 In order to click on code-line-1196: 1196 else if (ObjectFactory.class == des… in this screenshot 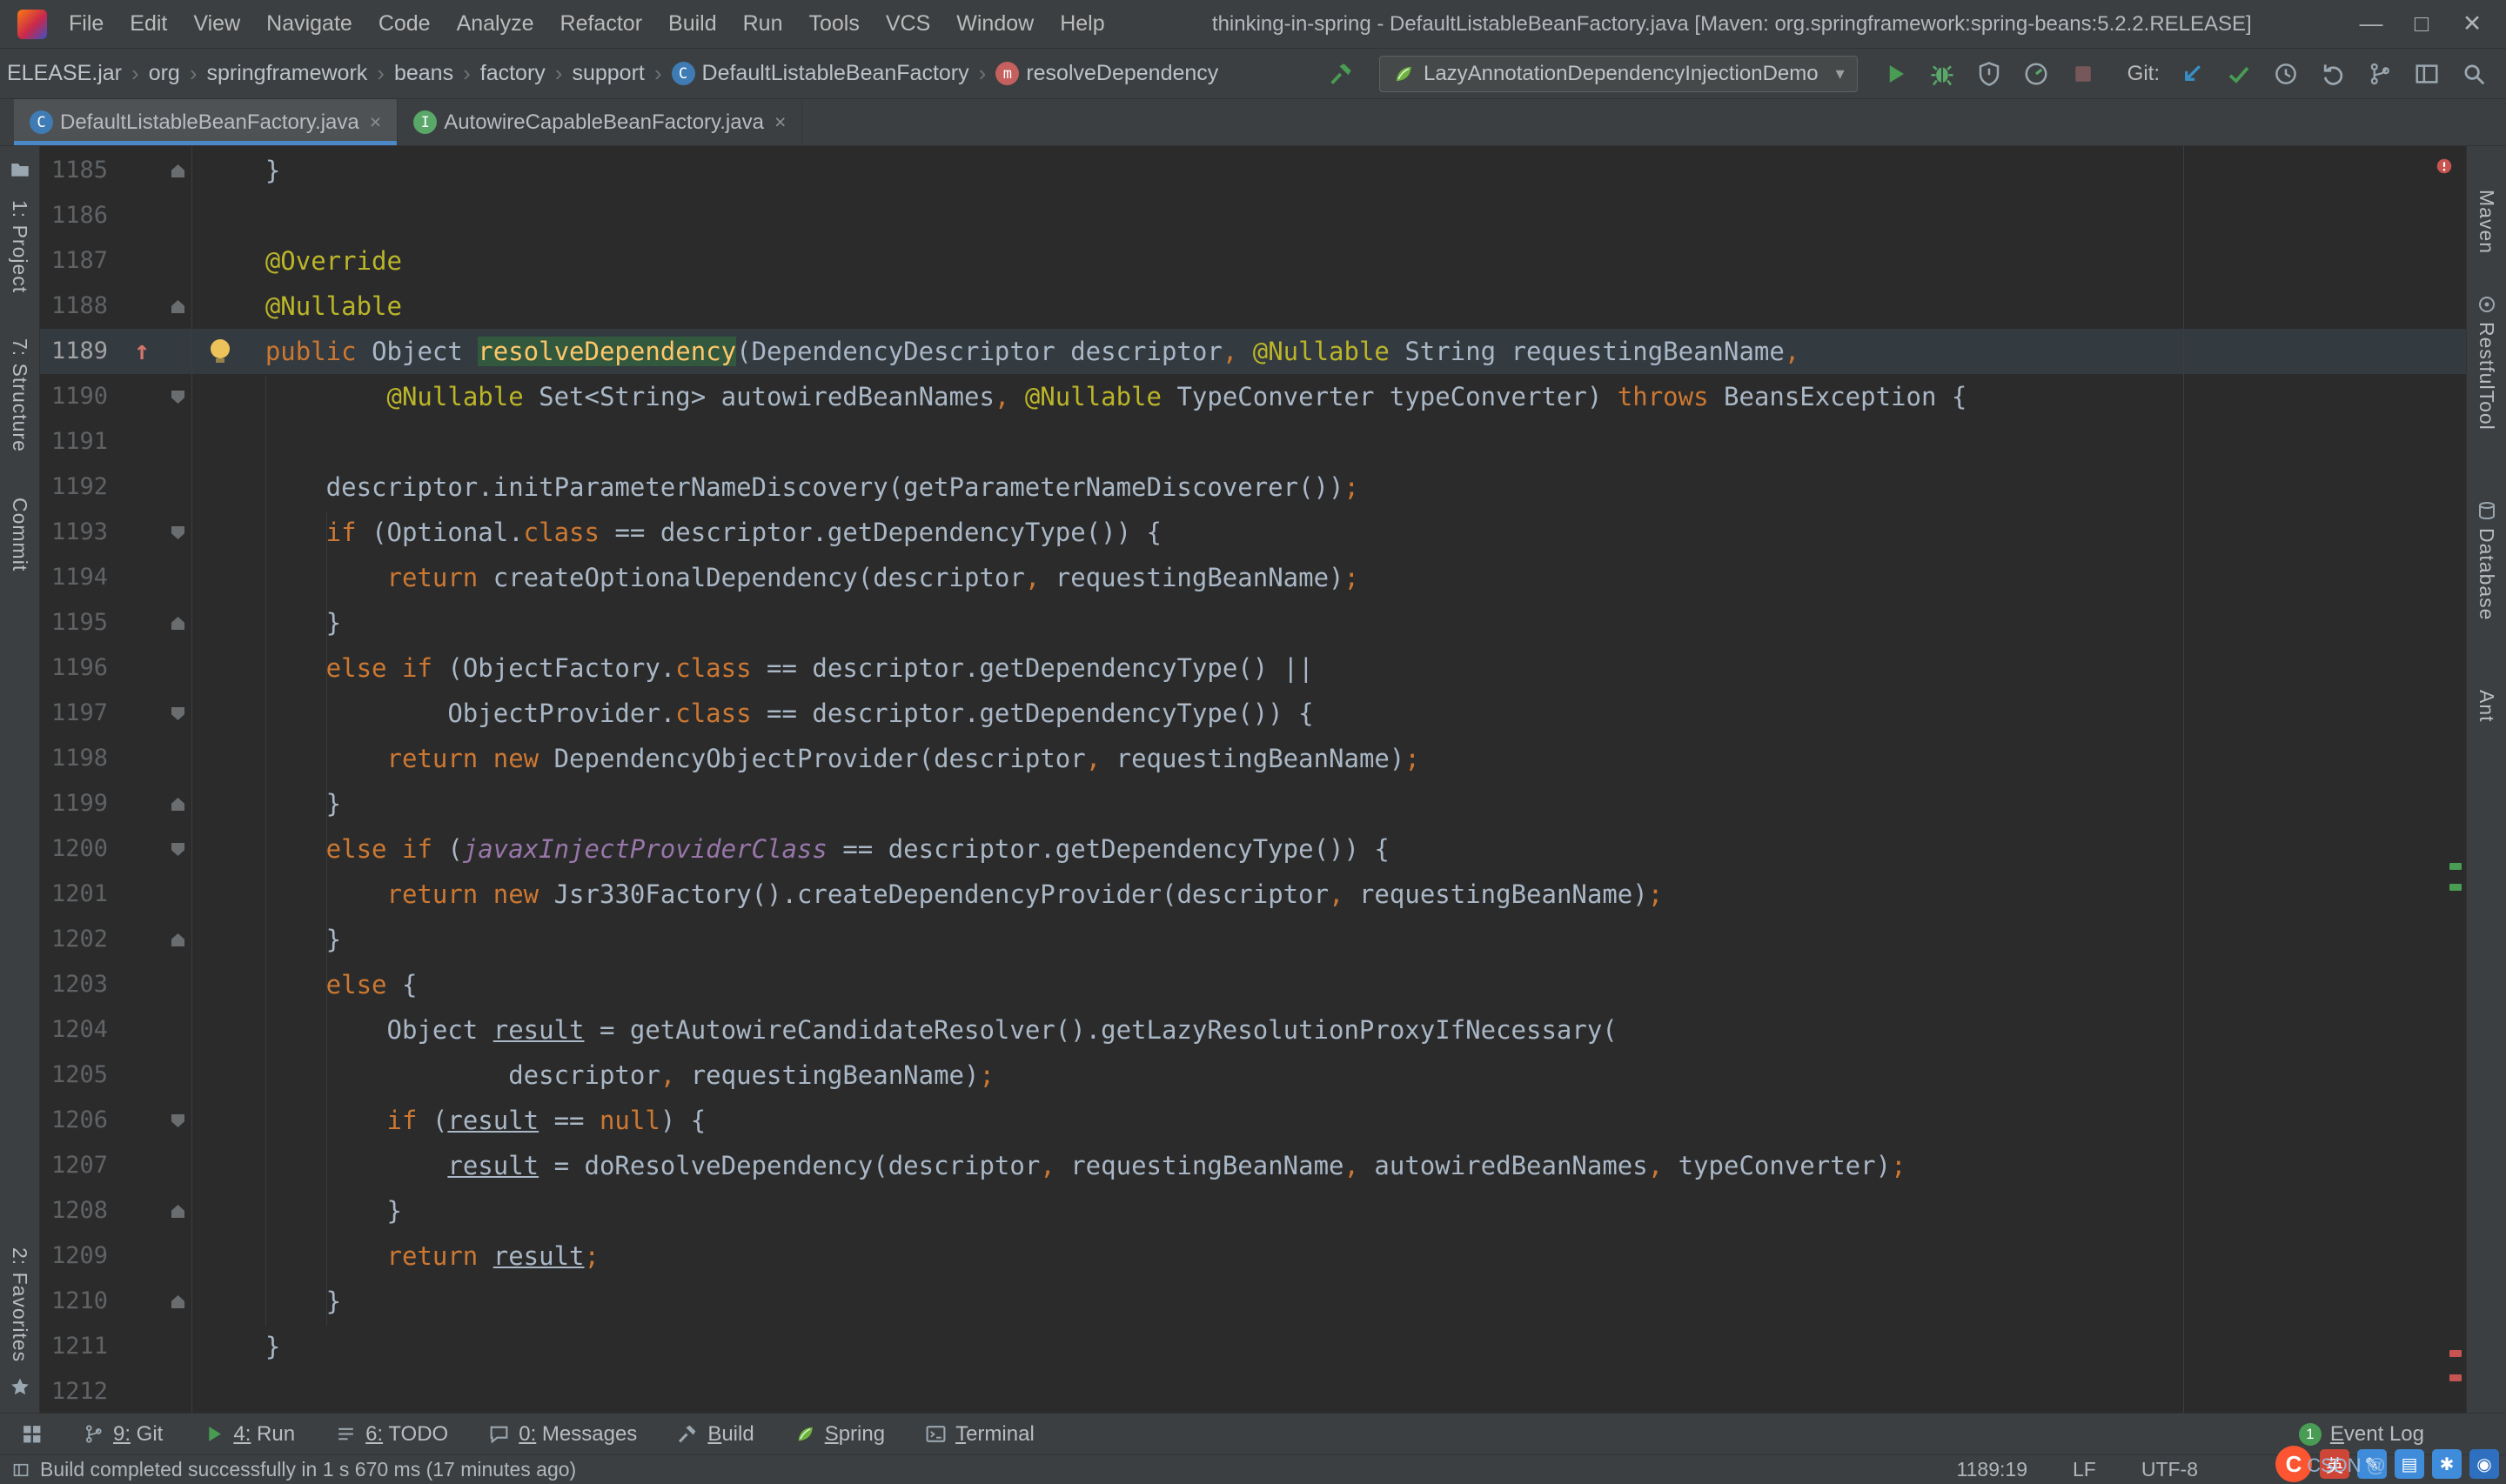, I will do `click(1253, 668)`.